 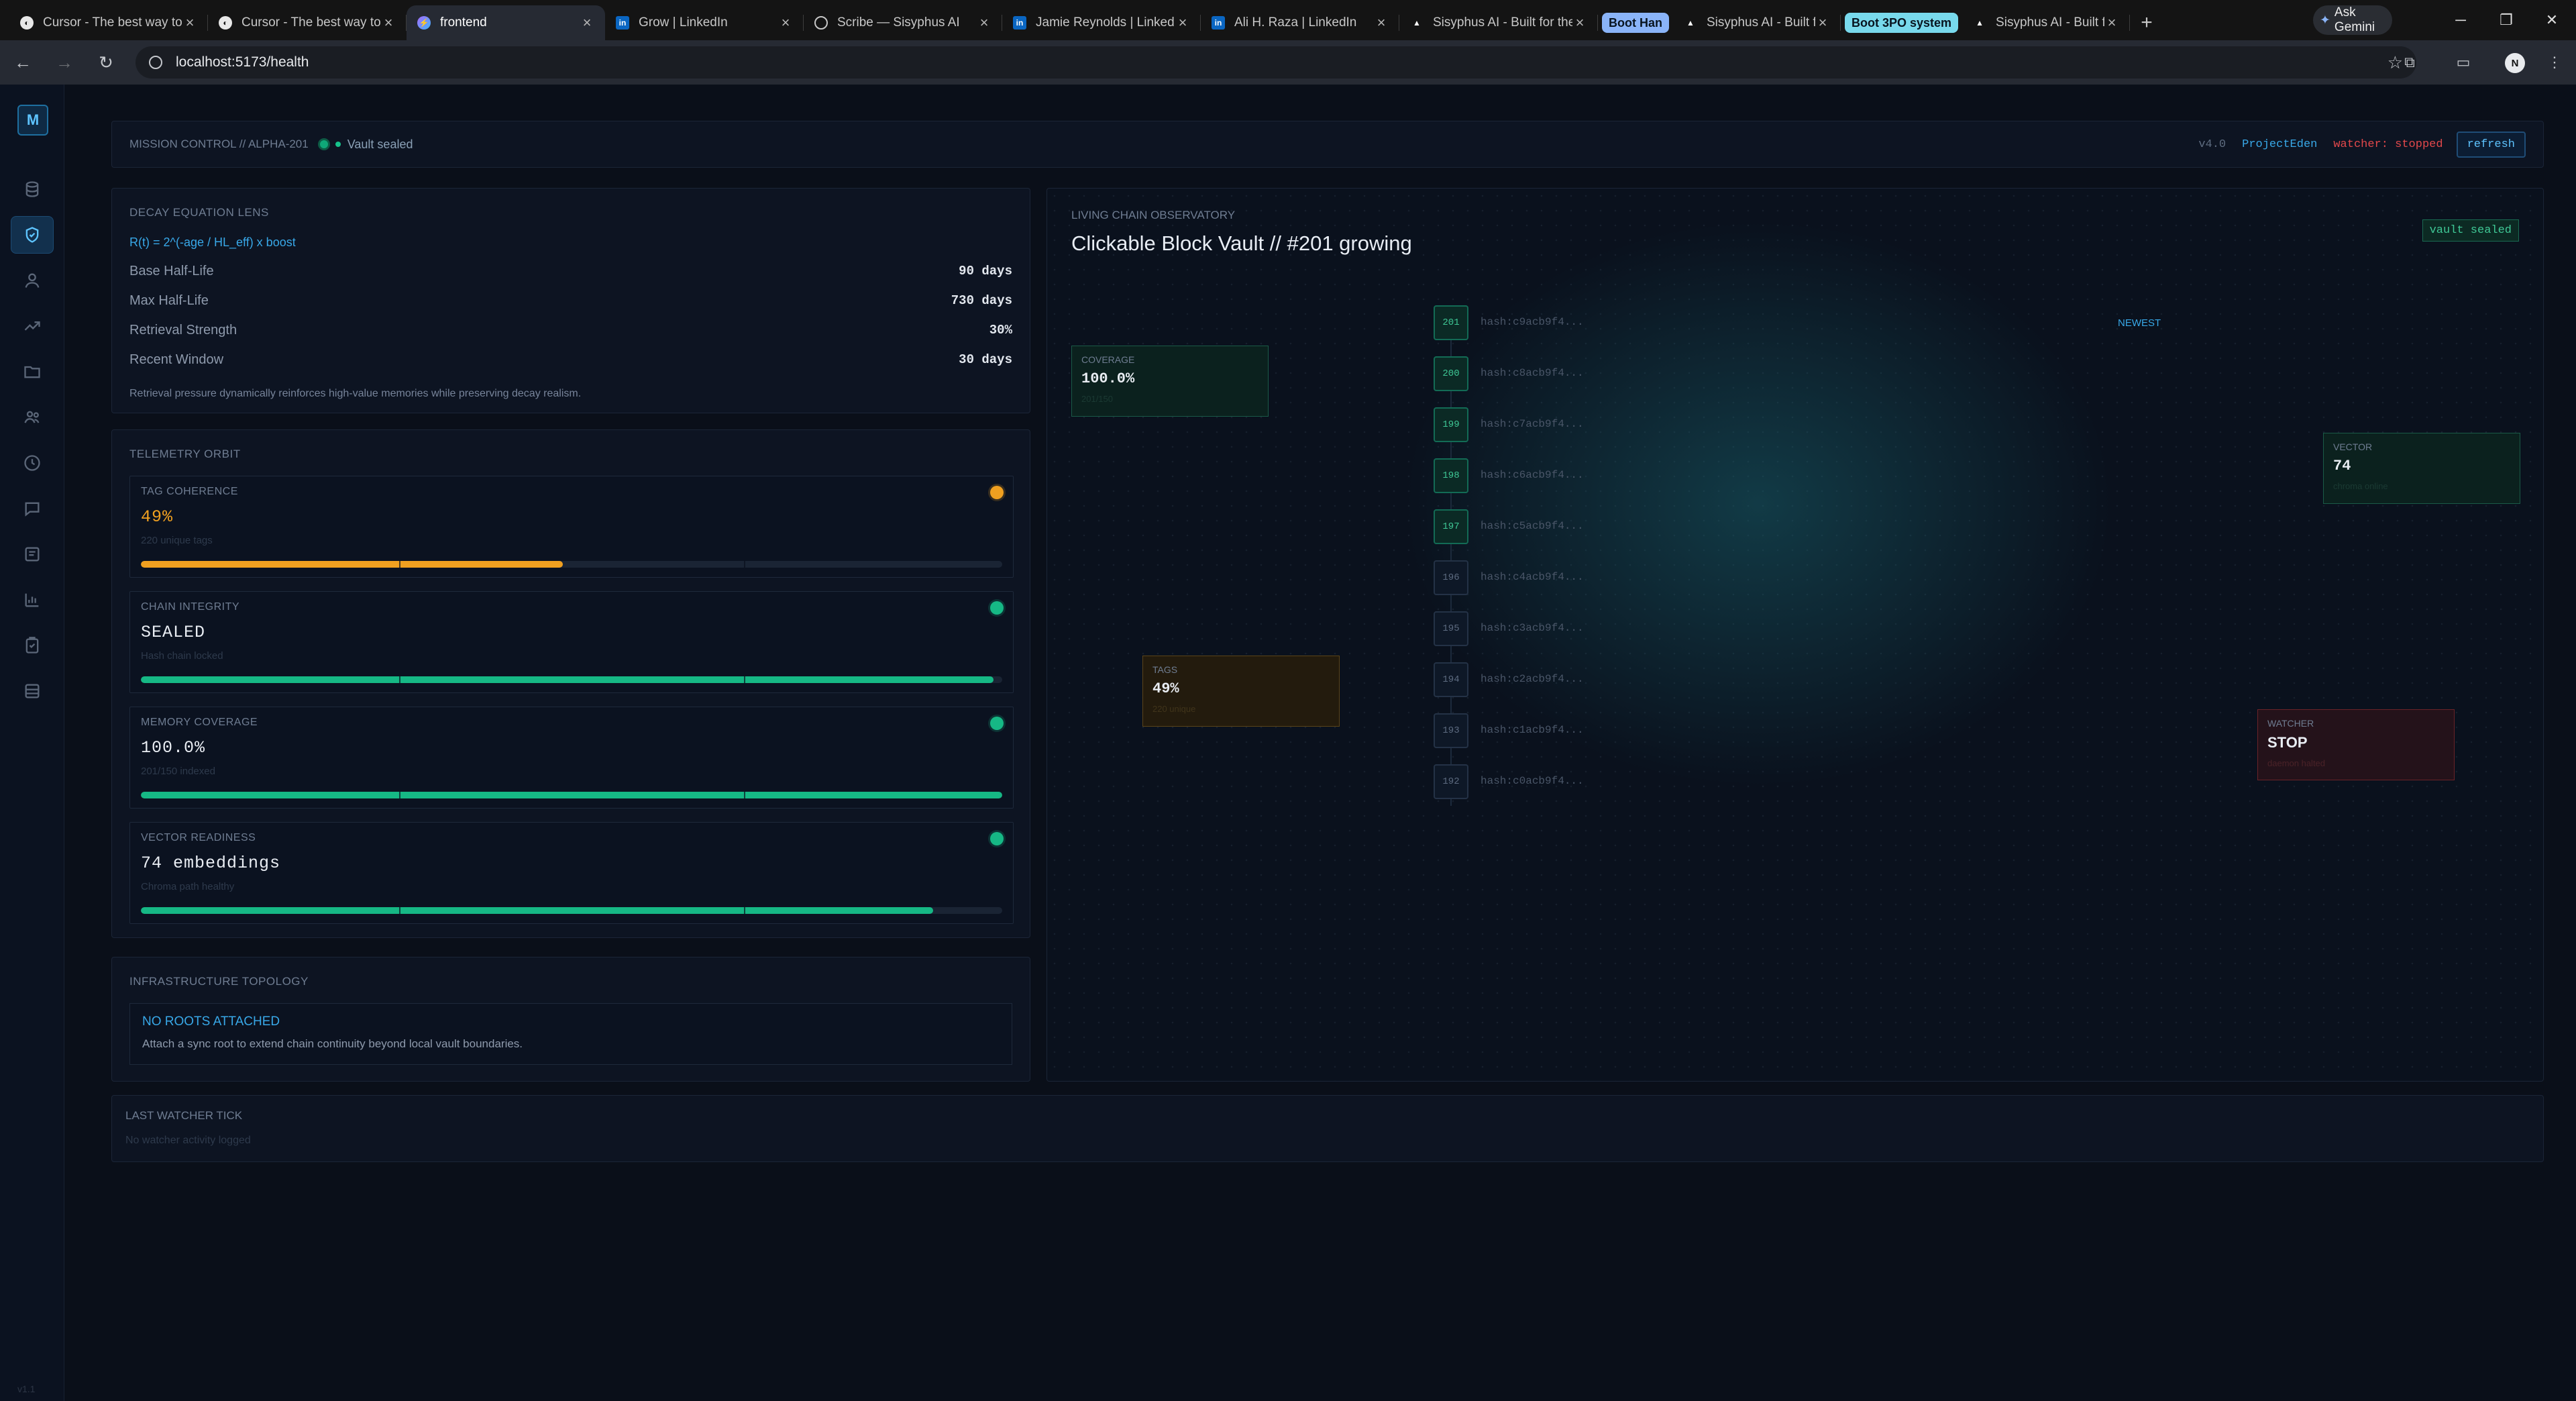 What do you see at coordinates (898, 22) in the screenshot?
I see `tab-title: Scribe — Sisyphus AI` at bounding box center [898, 22].